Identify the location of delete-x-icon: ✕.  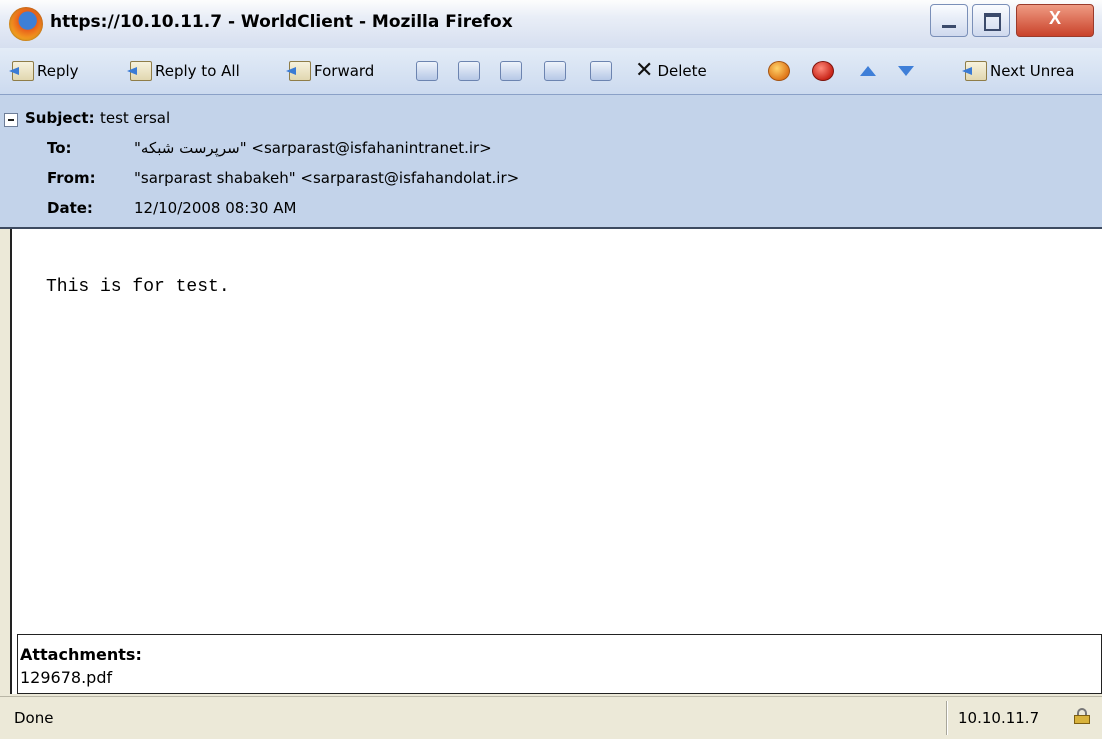
(644, 70).